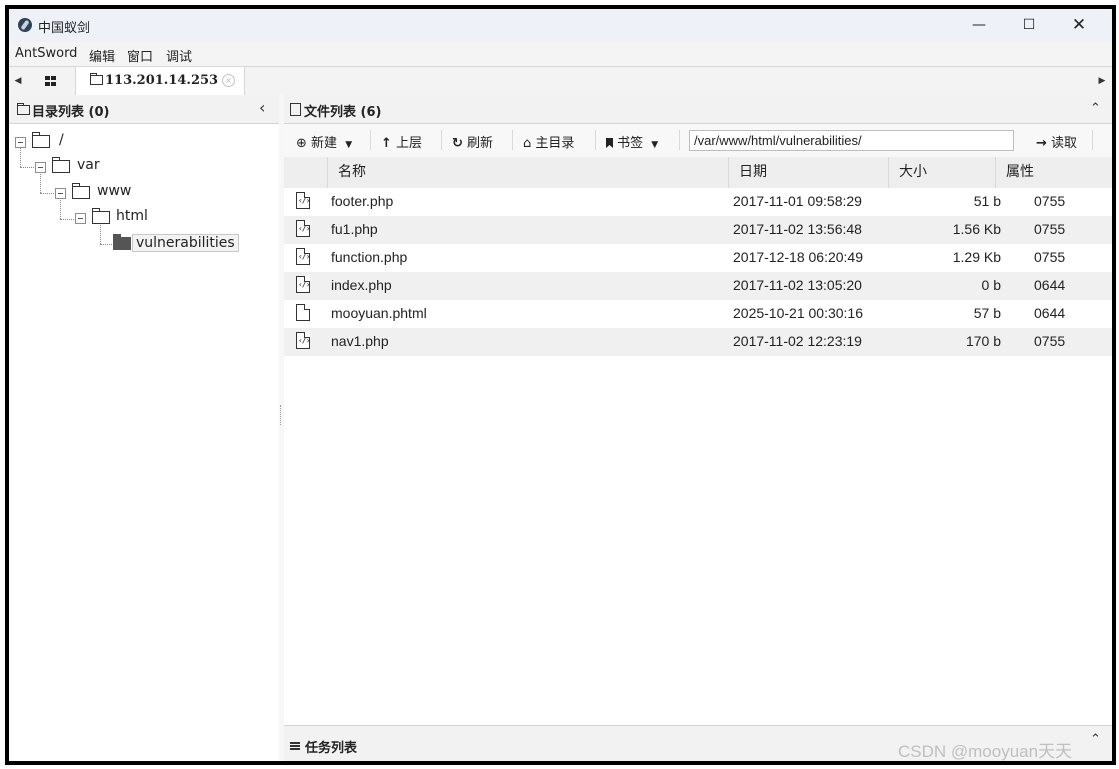 The image size is (1119, 769). Describe the element at coordinates (1064, 143) in the screenshot. I see `read-label: 读取` at that location.